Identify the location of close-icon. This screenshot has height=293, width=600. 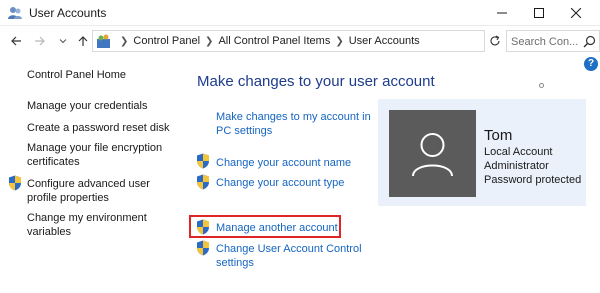
(576, 13).